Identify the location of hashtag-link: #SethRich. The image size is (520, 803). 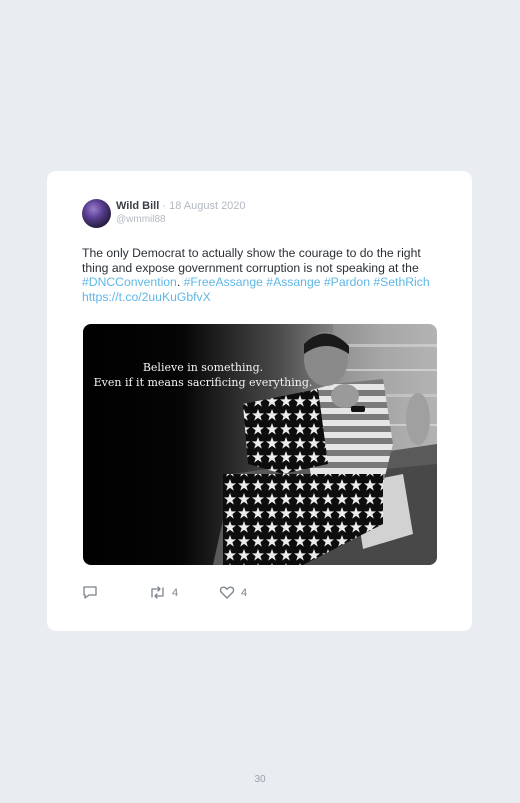
(401, 282).